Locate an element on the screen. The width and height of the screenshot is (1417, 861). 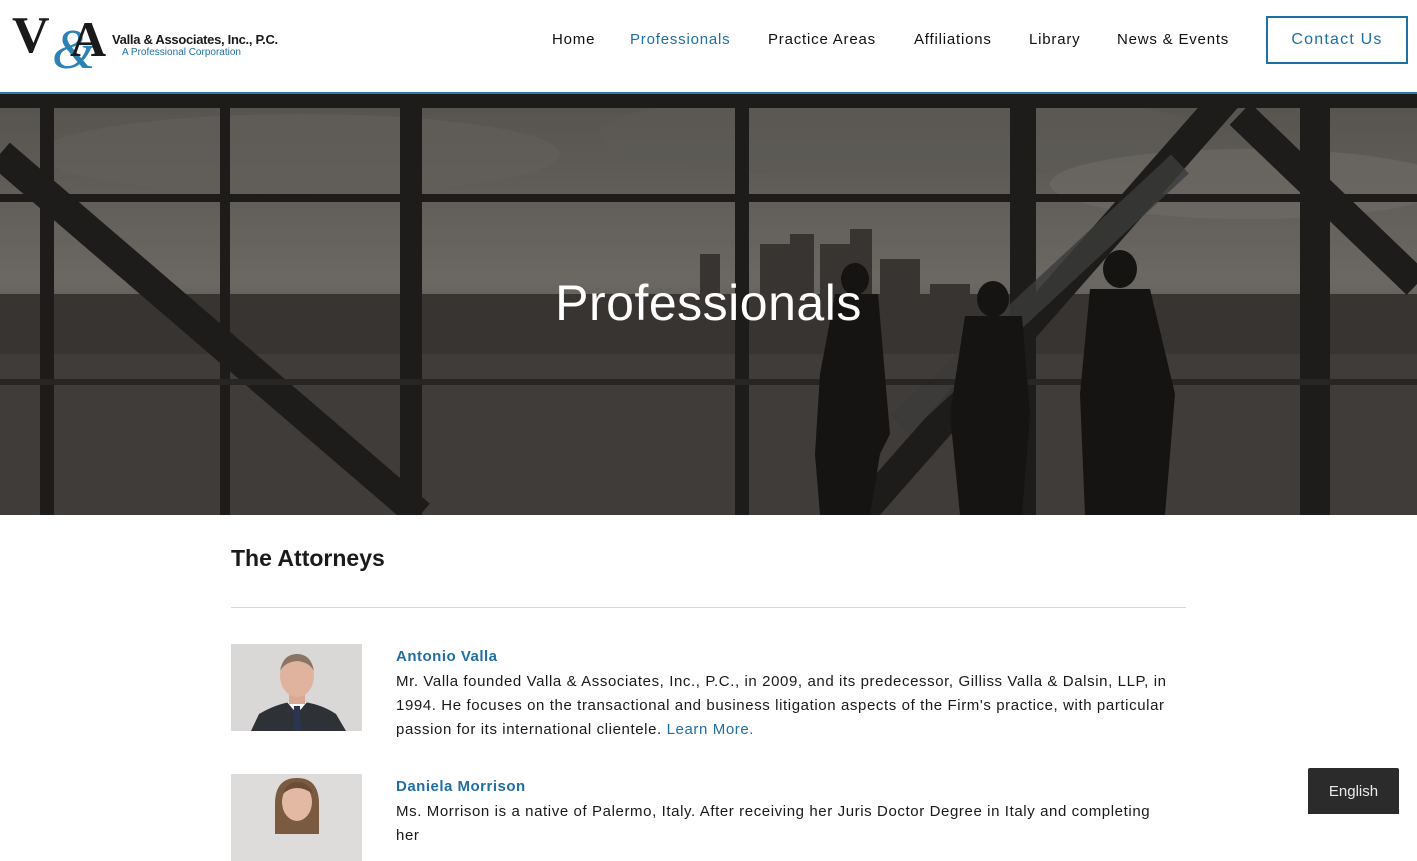
nav-news-events: News & Events is located at coordinates (1173, 39).